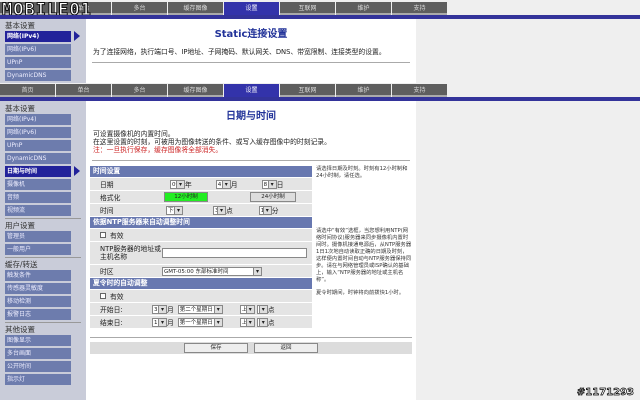 This screenshot has height=400, width=640. I want to click on sidebar-item-date-time: 日期与时间, so click(42, 171).